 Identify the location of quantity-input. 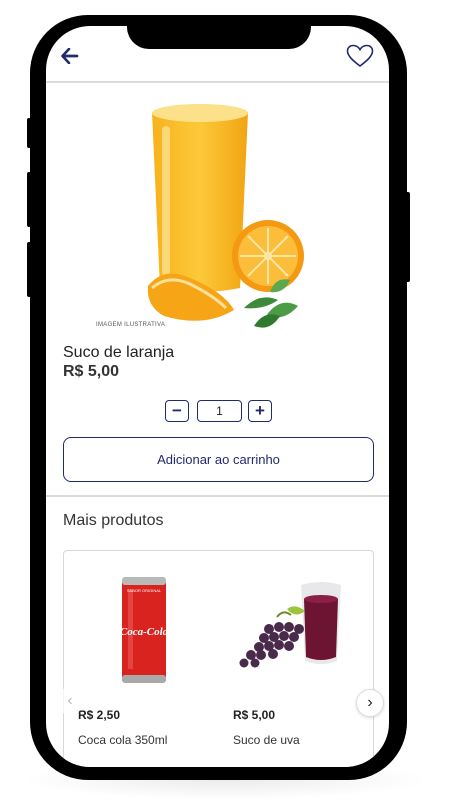
(219, 411).